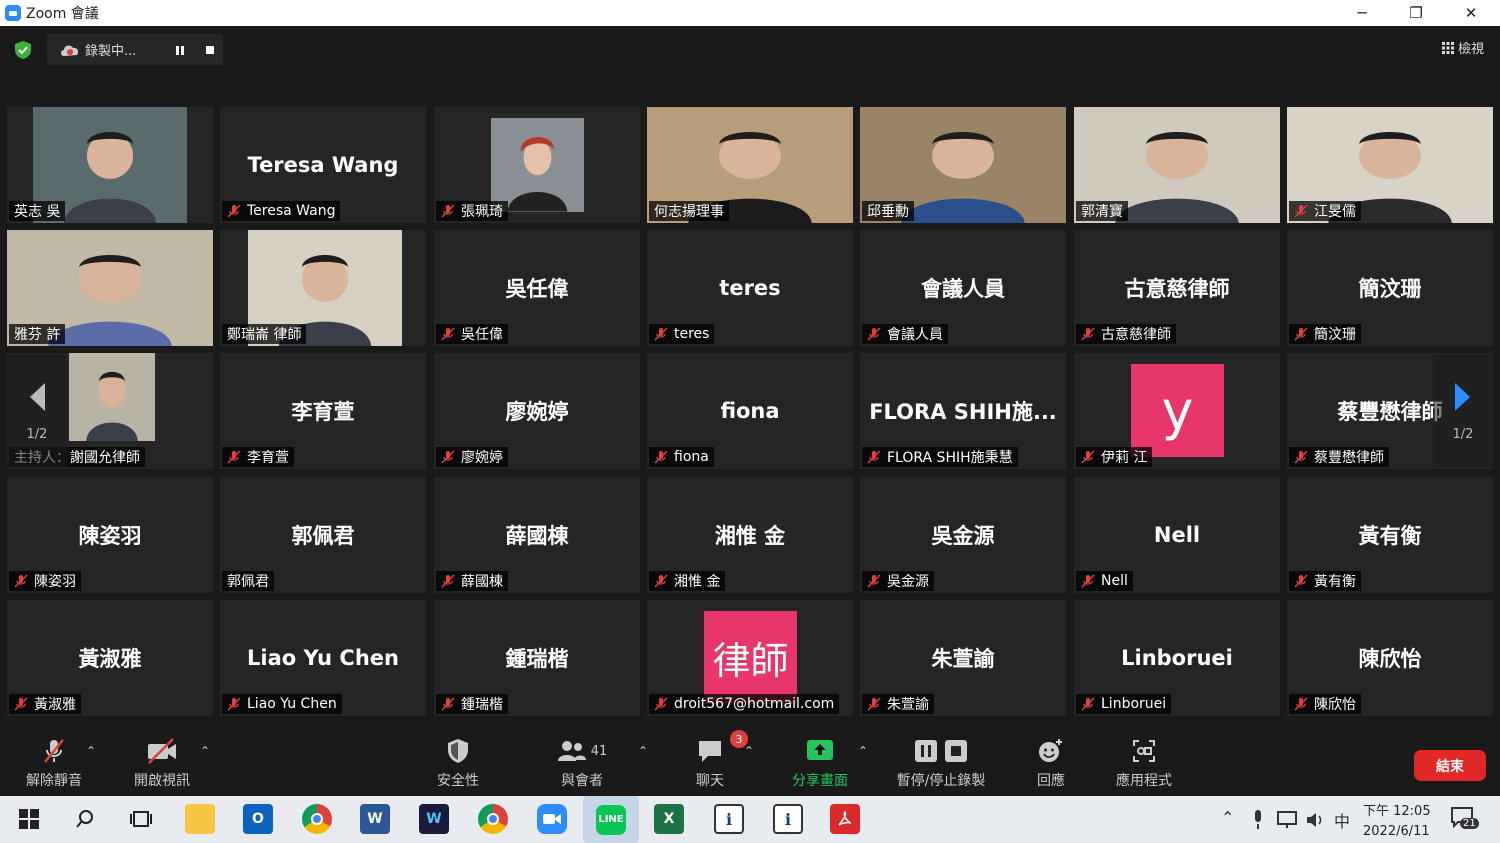  Describe the element at coordinates (941, 763) in the screenshot. I see `pause-stop-recording-button: 暫停/停止錄製` at that location.